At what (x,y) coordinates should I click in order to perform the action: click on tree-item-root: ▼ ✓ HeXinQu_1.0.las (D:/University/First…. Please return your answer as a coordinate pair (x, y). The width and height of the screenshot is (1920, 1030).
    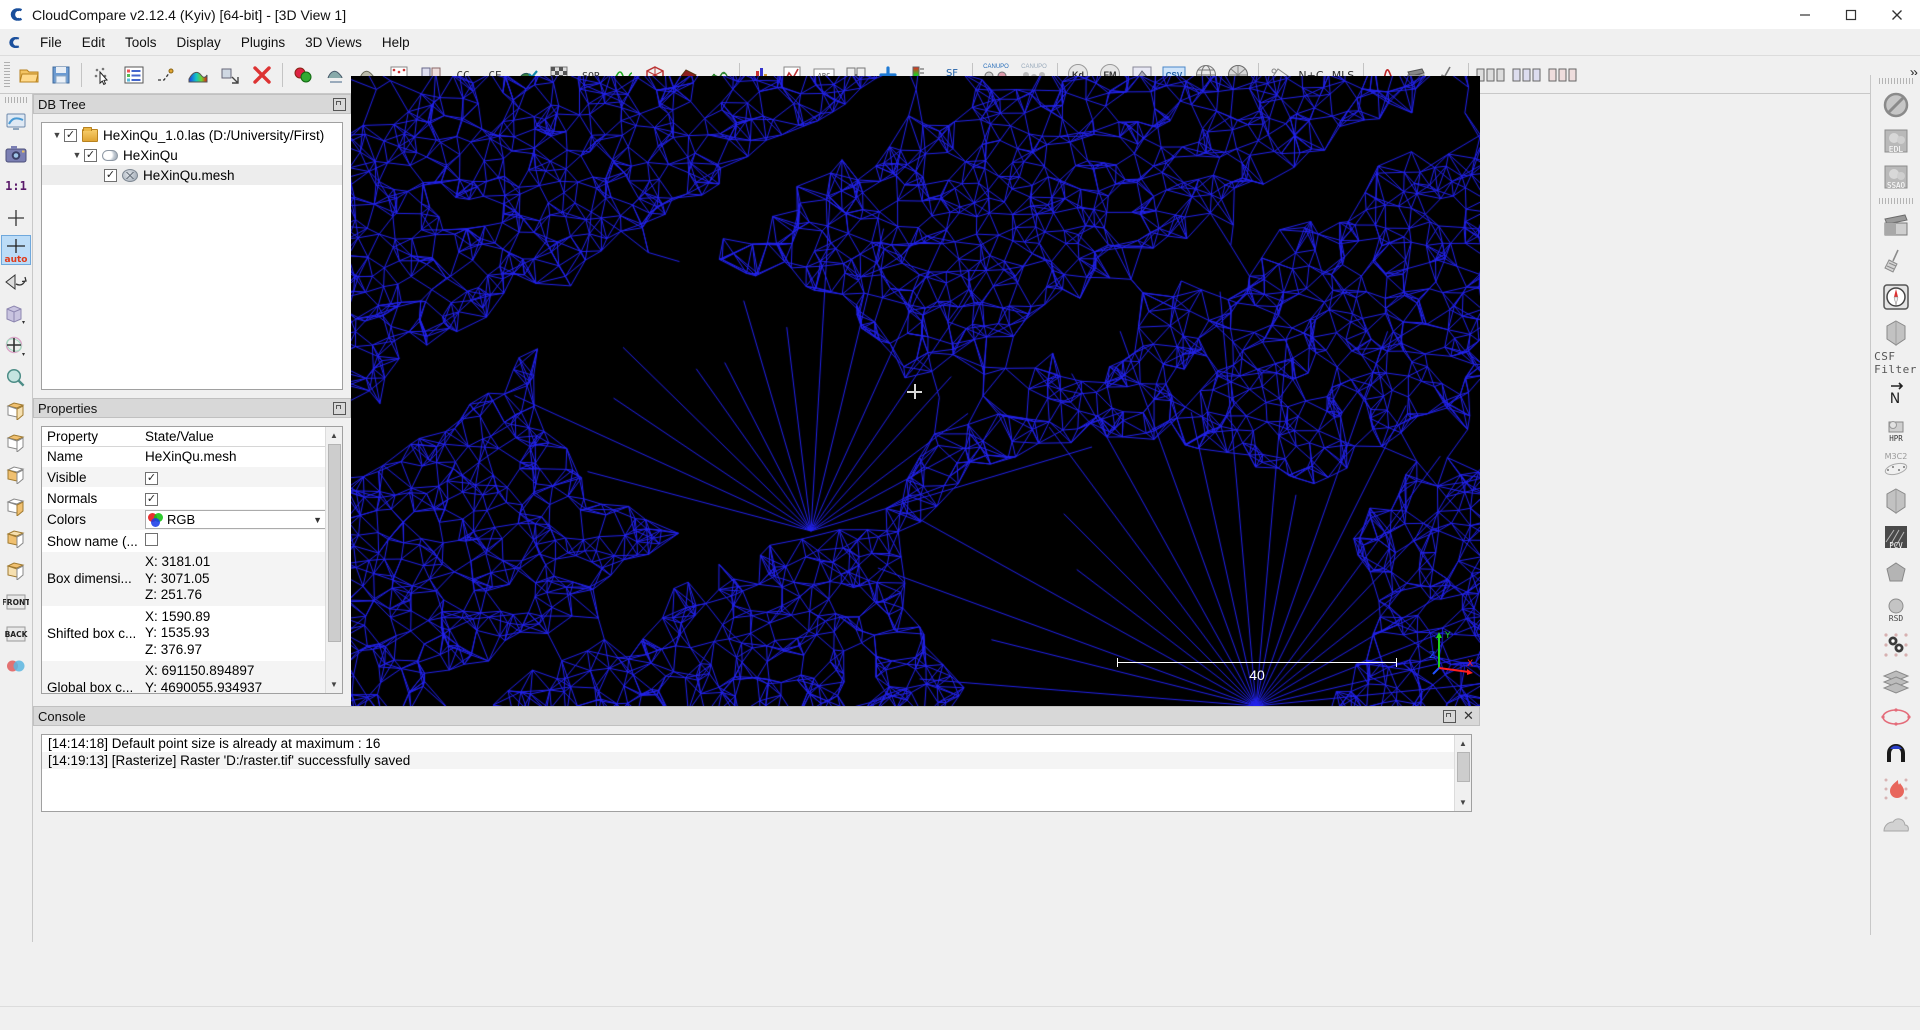
    Looking at the image, I should click on (192, 135).